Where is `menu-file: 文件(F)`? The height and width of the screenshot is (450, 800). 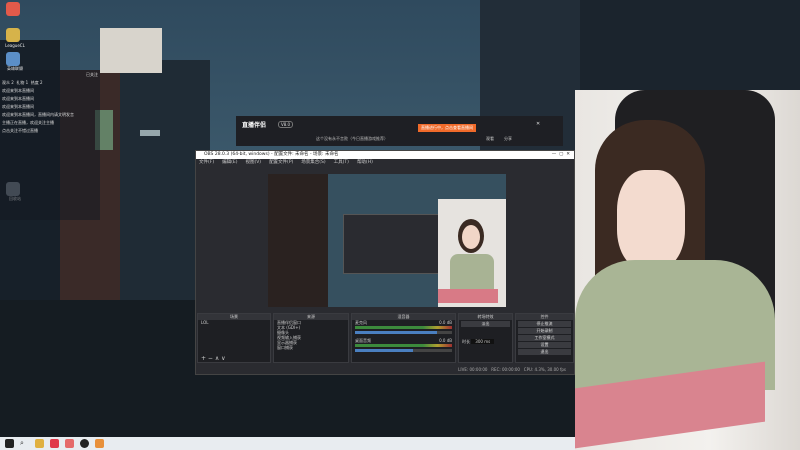 menu-file: 文件(F) is located at coordinates (206, 163).